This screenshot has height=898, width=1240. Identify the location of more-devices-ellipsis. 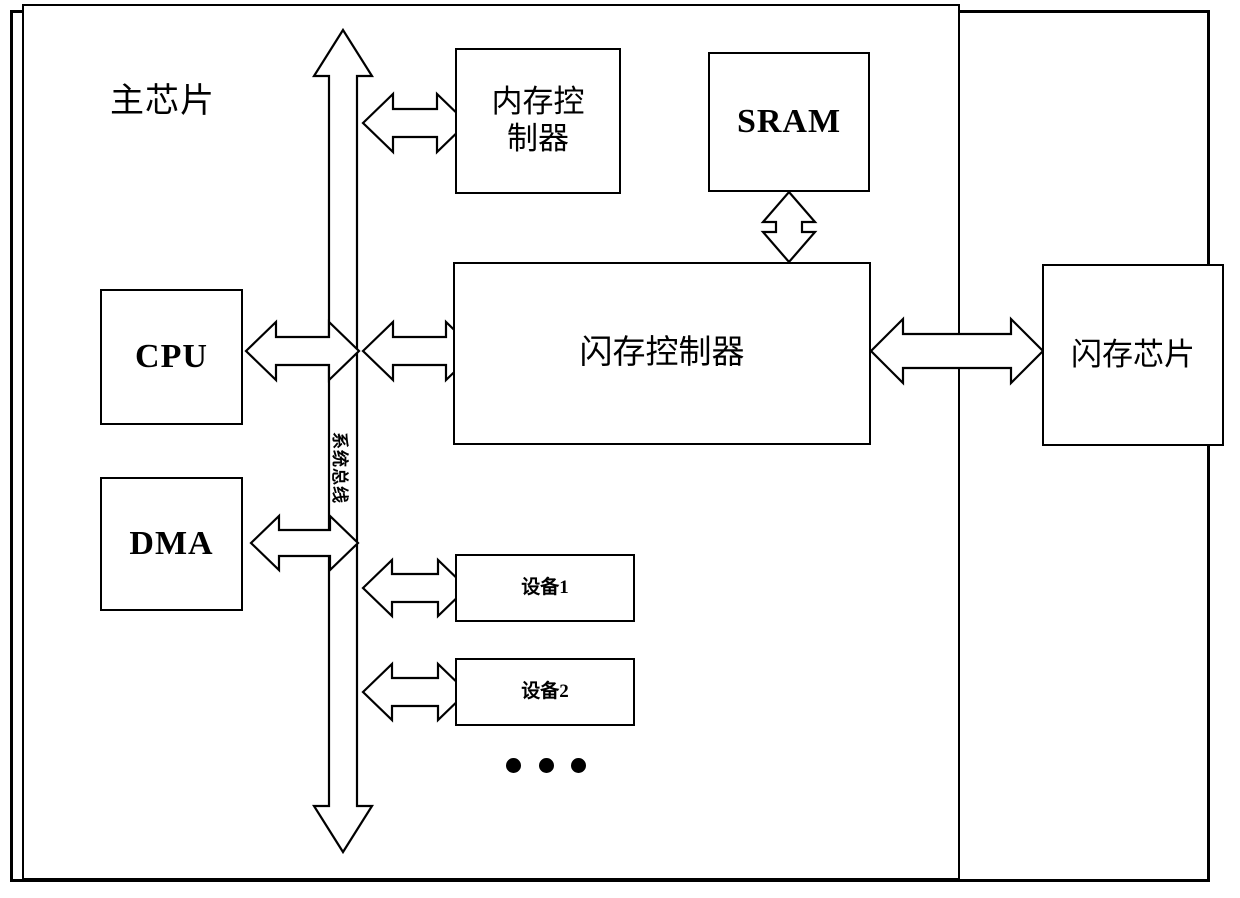
(546, 765).